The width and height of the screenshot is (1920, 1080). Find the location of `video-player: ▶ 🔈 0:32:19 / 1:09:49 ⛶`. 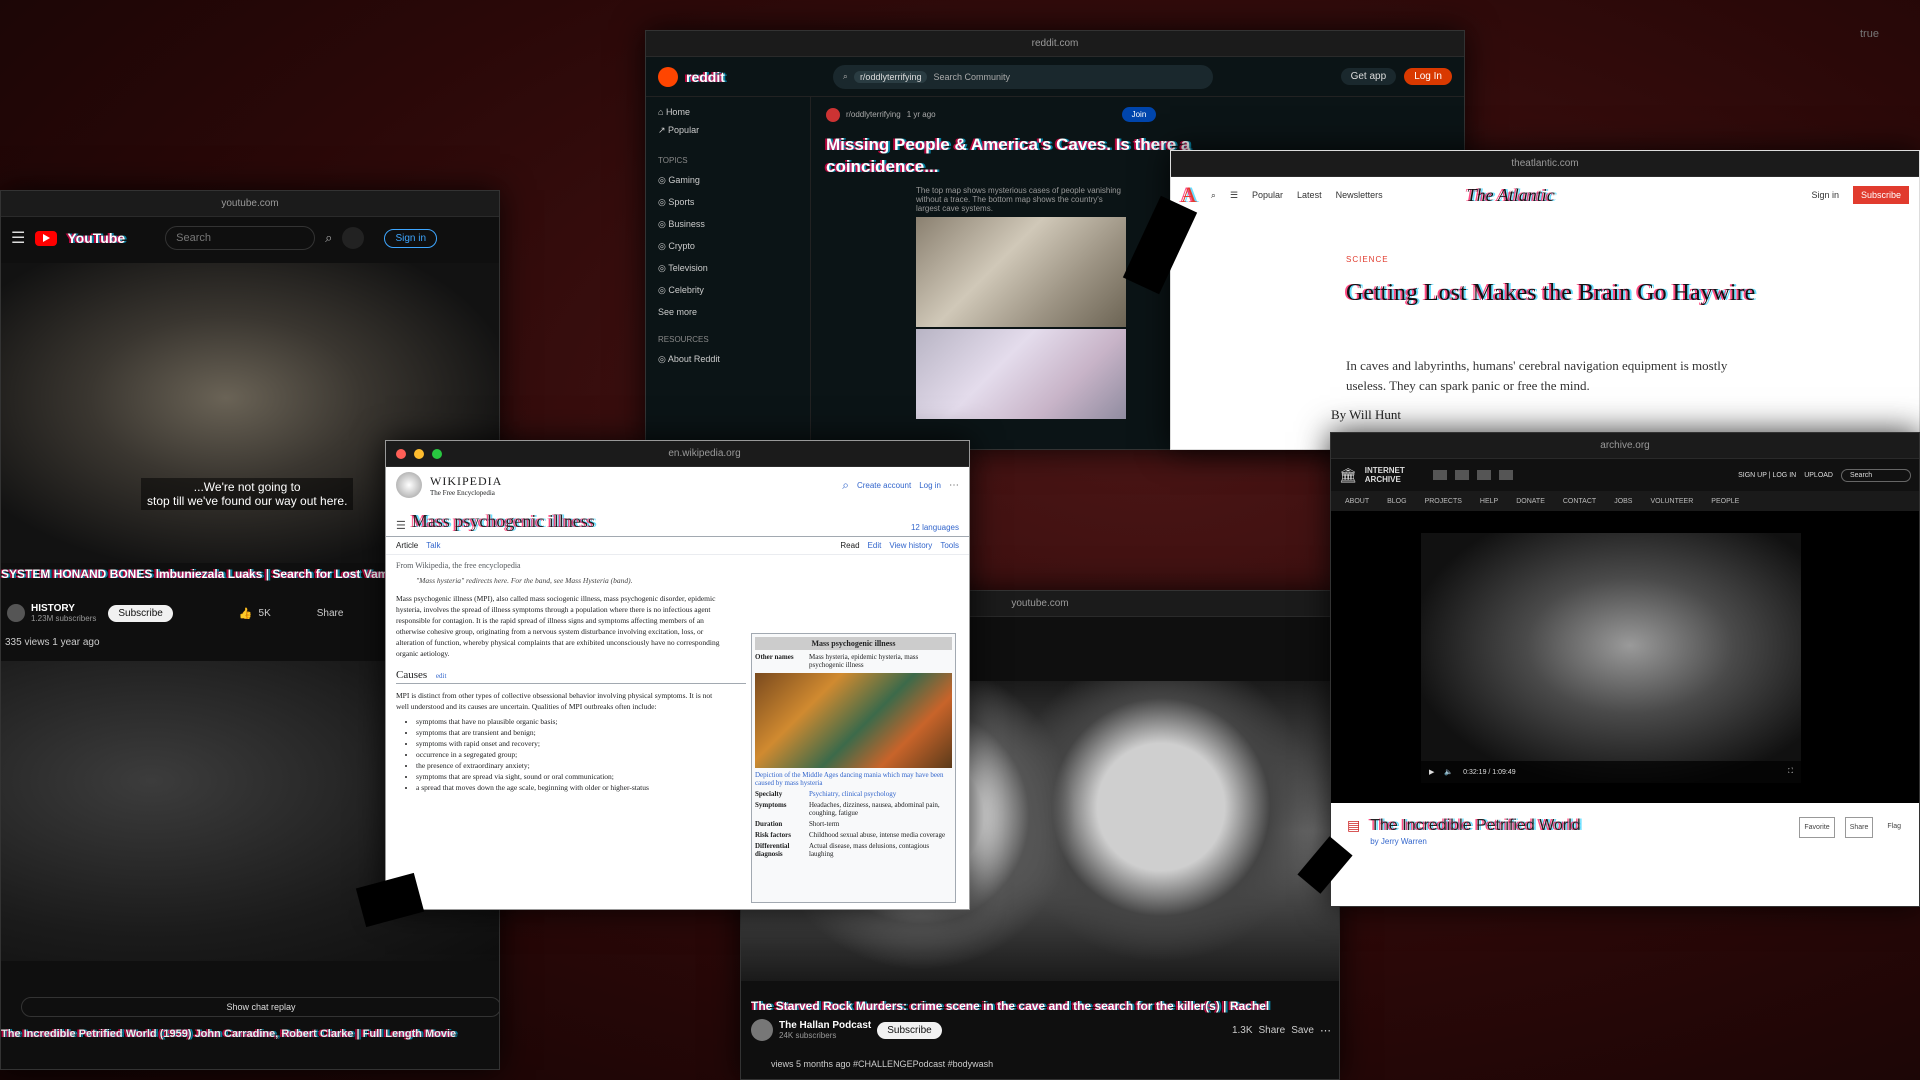

video-player: ▶ 🔈 0:32:19 / 1:09:49 ⛶ is located at coordinates (1611, 658).